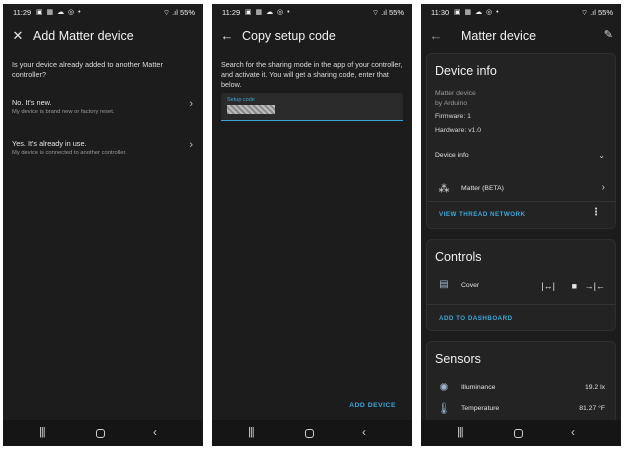  I want to click on close-icon: ✕, so click(18, 36).